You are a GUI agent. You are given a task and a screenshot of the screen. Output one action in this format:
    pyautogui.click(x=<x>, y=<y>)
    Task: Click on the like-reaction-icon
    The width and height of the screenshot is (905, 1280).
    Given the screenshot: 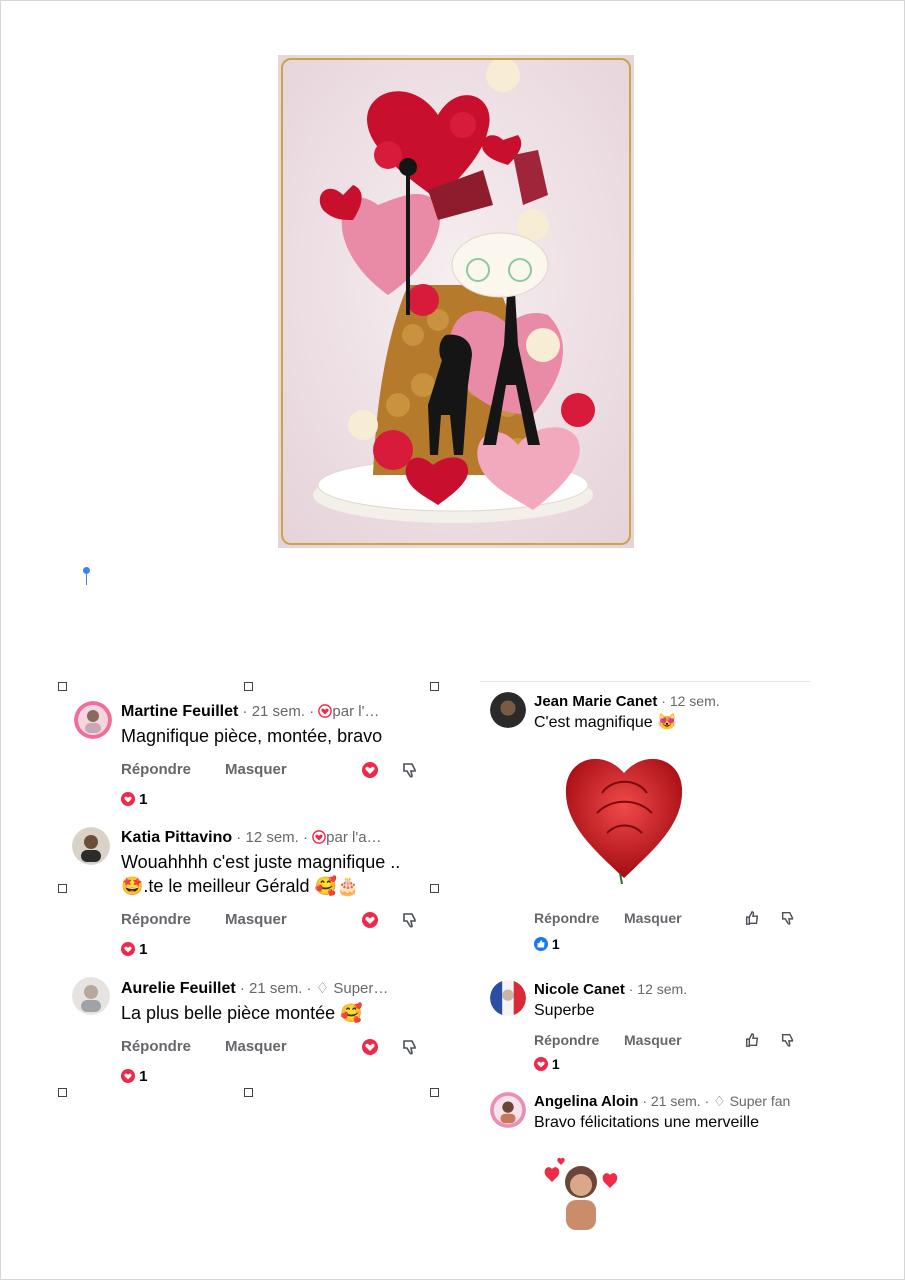 What is the action you would take?
    pyautogui.click(x=541, y=944)
    